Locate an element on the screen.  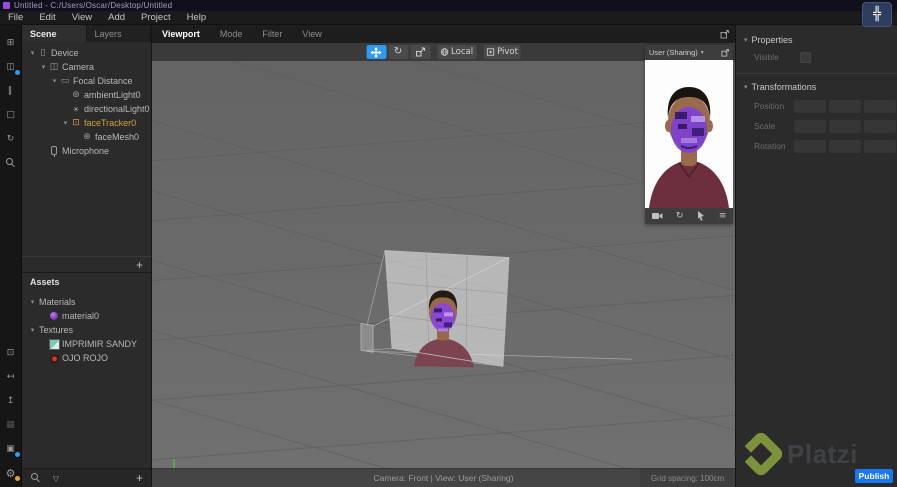
viewport-tab: View is located at coordinates (311, 34).